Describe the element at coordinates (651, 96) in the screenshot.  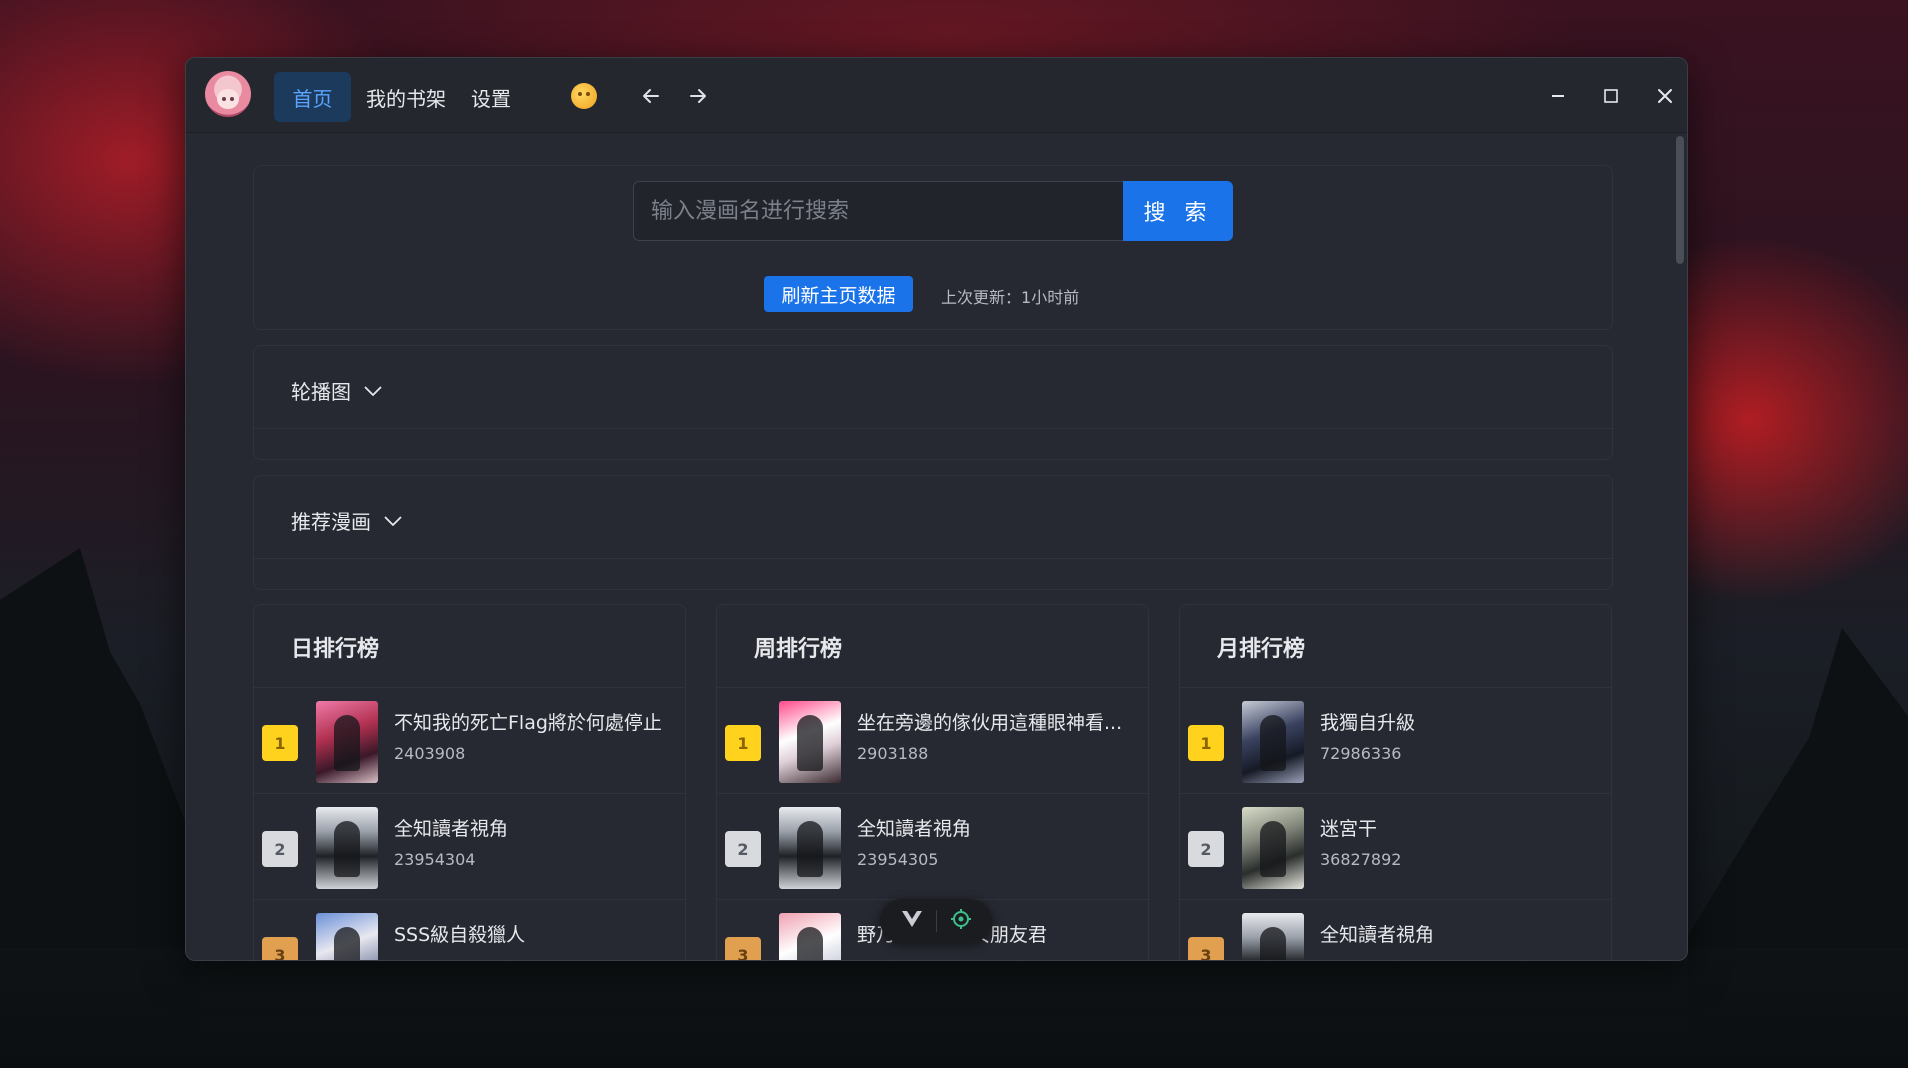
I see `back-arrow-icon` at that location.